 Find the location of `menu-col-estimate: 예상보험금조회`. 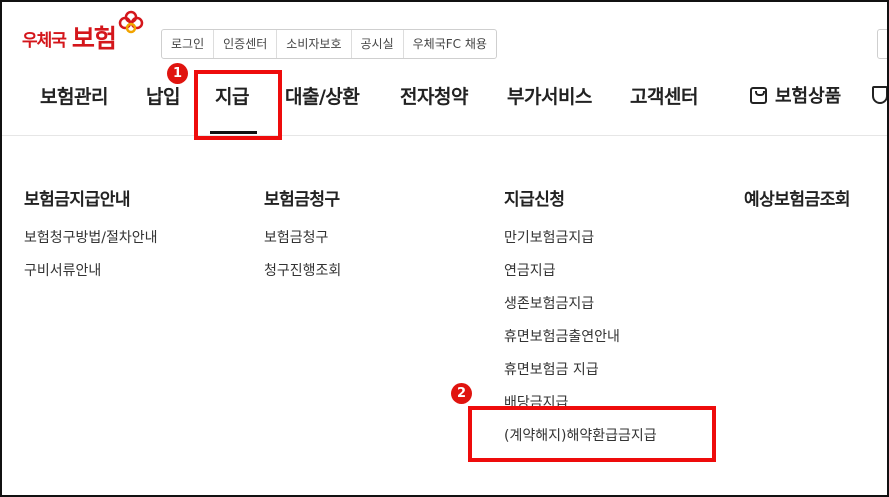

menu-col-estimate: 예상보험금조회 is located at coordinates (797, 205).